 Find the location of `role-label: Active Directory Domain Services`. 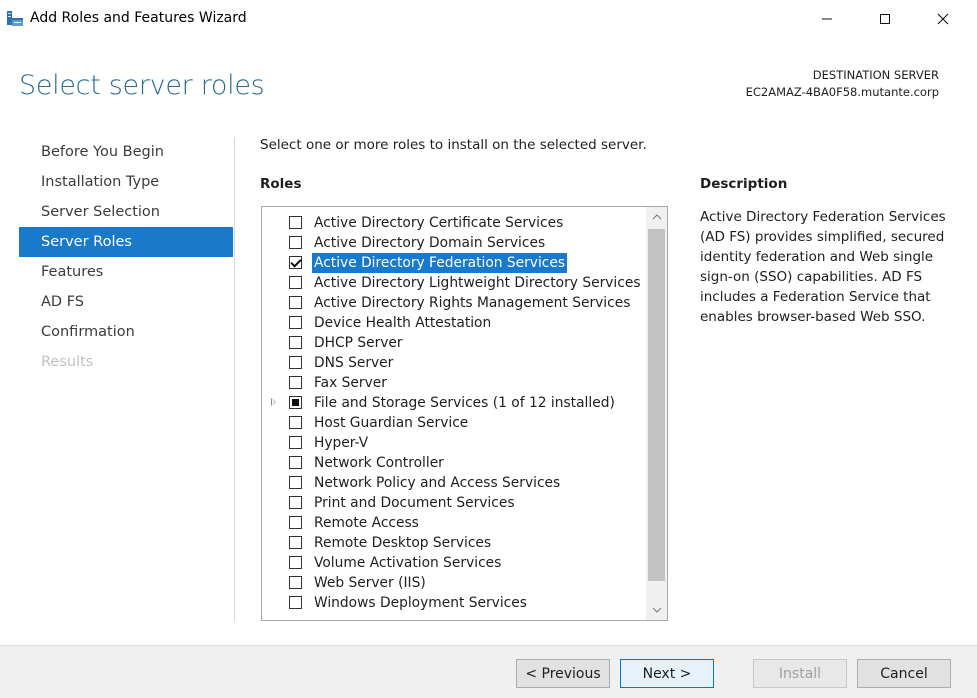

role-label: Active Directory Domain Services is located at coordinates (429, 243).